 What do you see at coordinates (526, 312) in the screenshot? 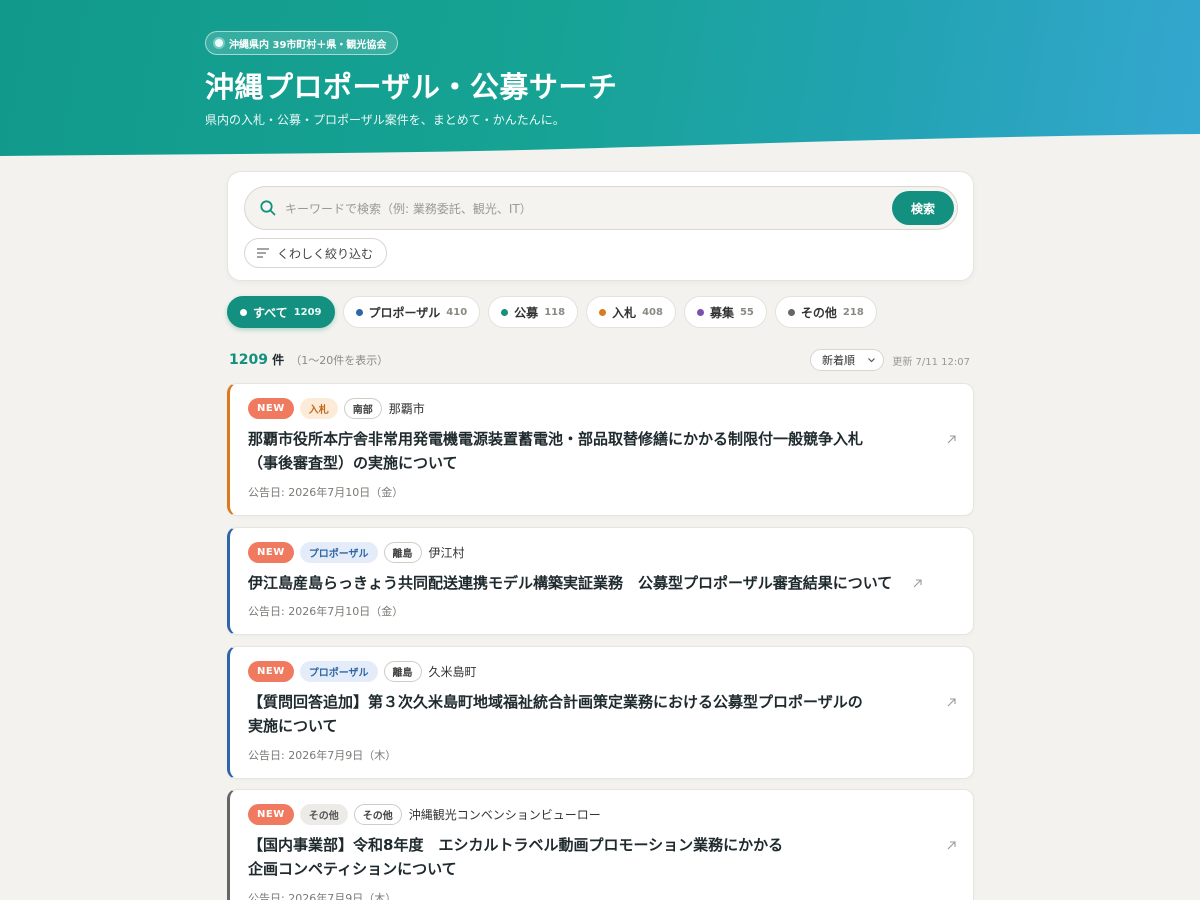
I see `tab-label: 公募` at bounding box center [526, 312].